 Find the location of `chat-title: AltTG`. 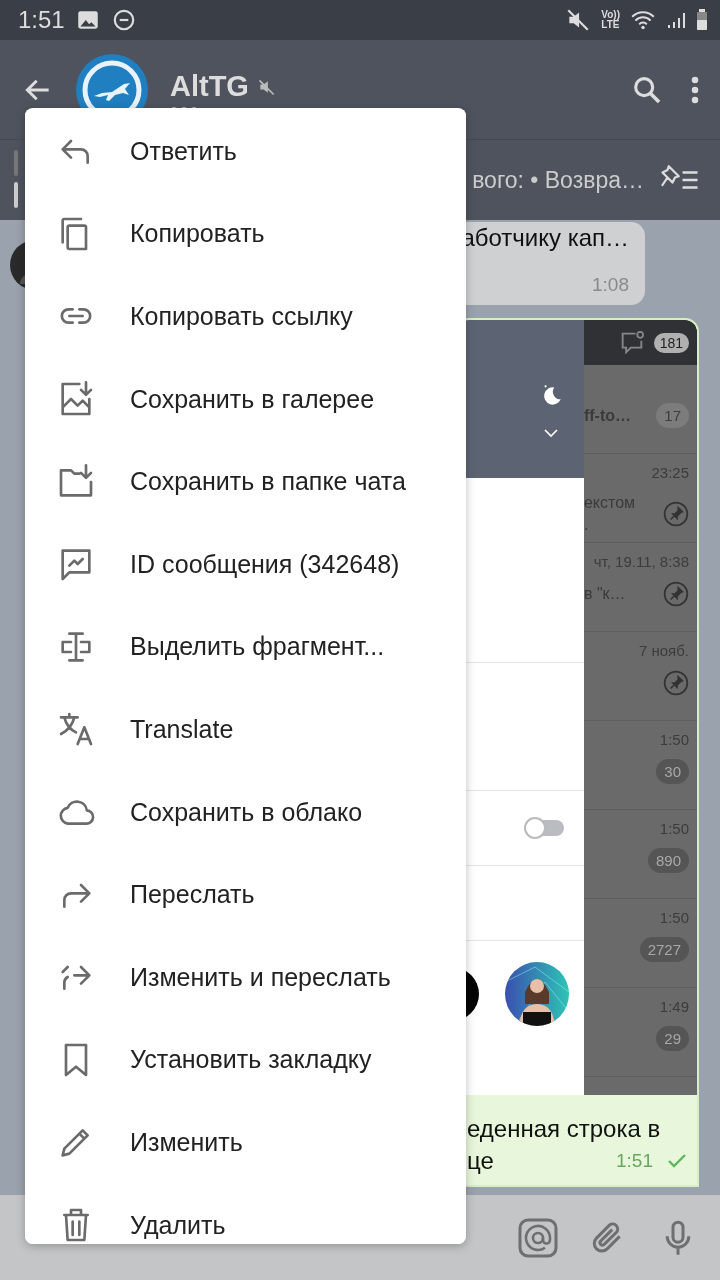

chat-title: AltTG is located at coordinates (209, 86).